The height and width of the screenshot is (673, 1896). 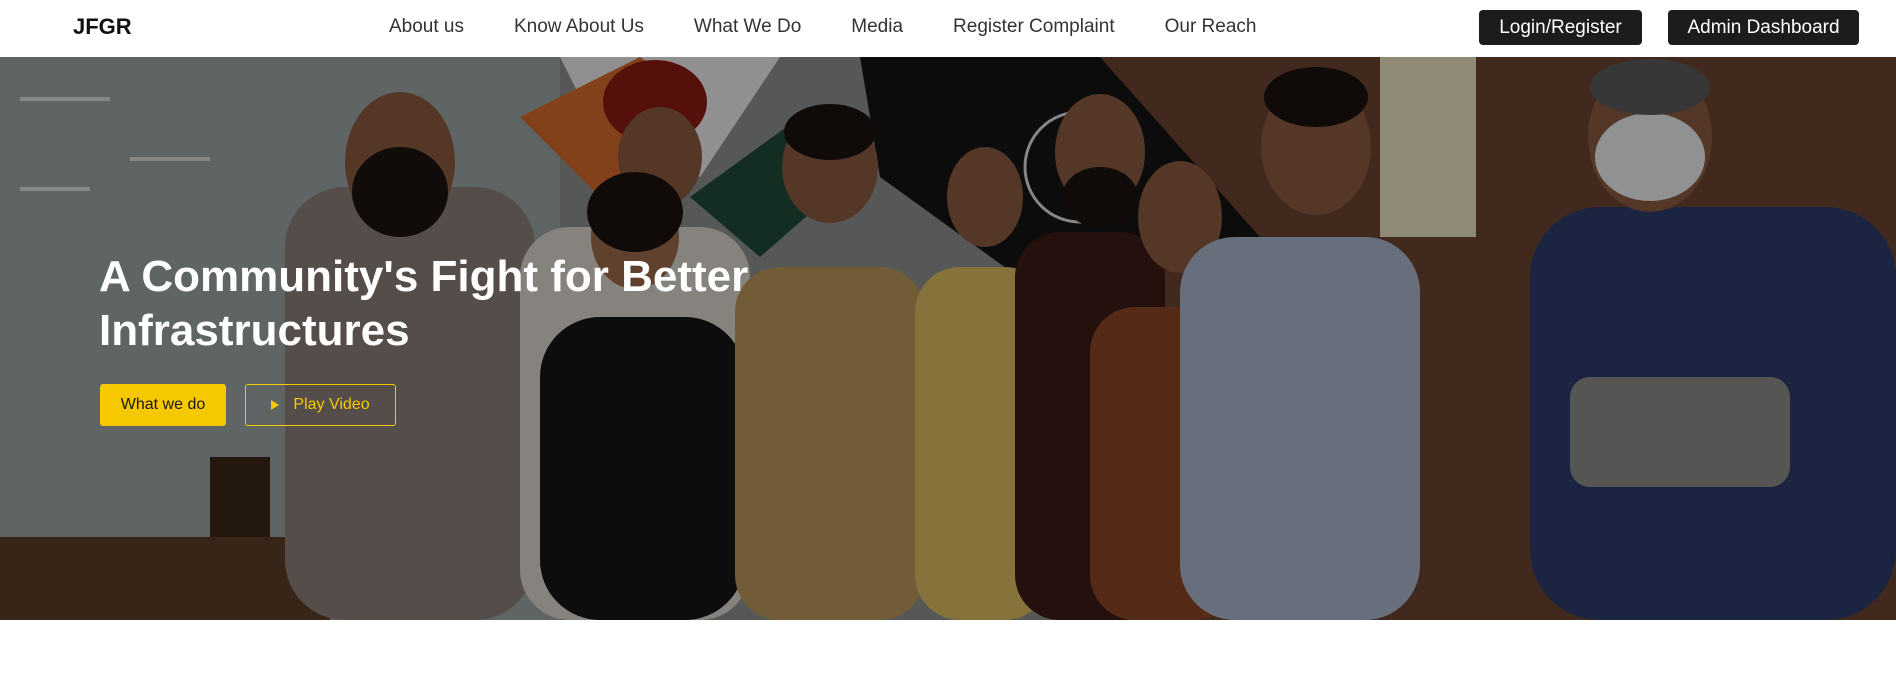 What do you see at coordinates (1211, 27) in the screenshot?
I see `nav-link-our-reach: Our Reach` at bounding box center [1211, 27].